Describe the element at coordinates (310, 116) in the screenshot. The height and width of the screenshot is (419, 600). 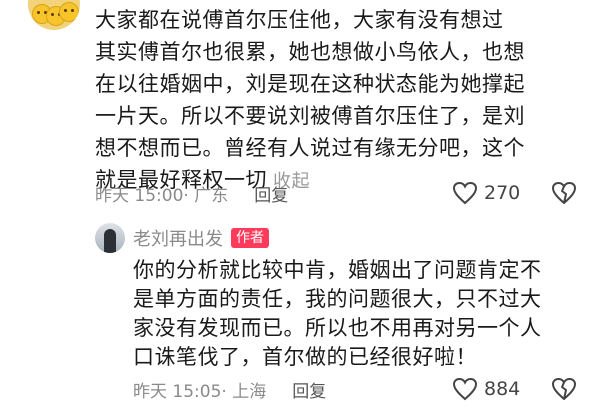
I see `comment-line: 一片天。所以不要说刘被傅首尔压住了，是刘` at that location.